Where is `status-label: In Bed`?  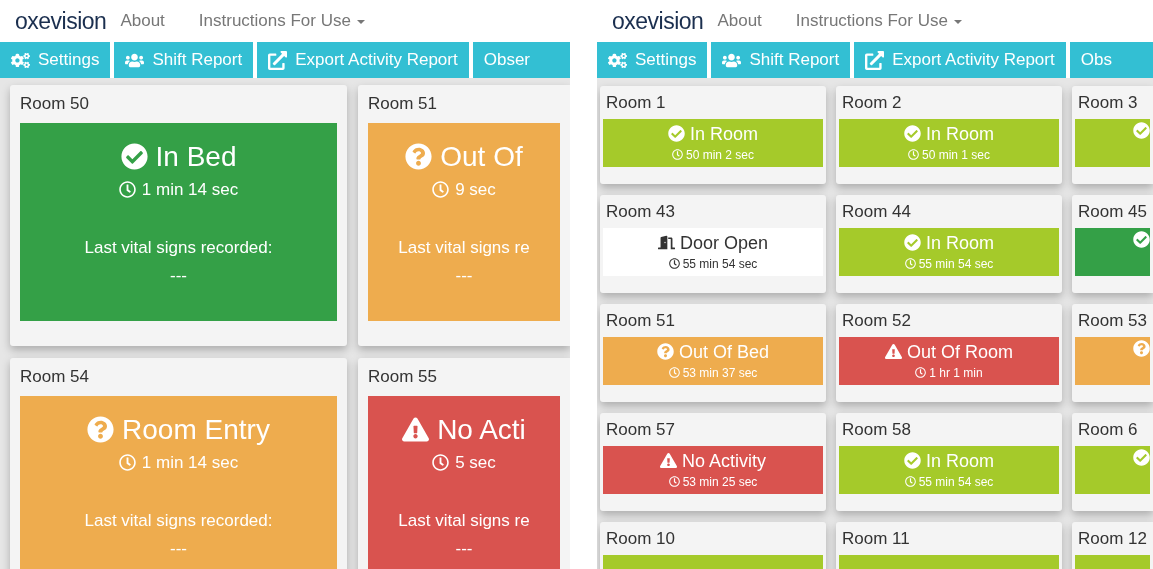 status-label: In Bed is located at coordinates (196, 156).